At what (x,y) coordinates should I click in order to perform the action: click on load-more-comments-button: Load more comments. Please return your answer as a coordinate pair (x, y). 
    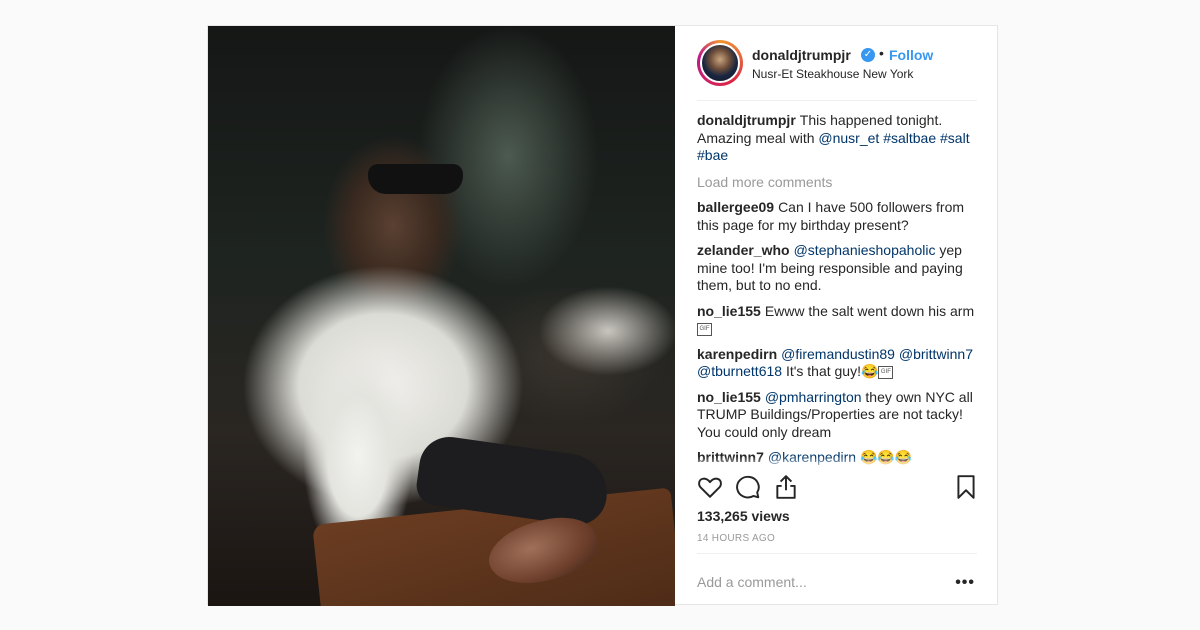
    Looking at the image, I should click on (837, 183).